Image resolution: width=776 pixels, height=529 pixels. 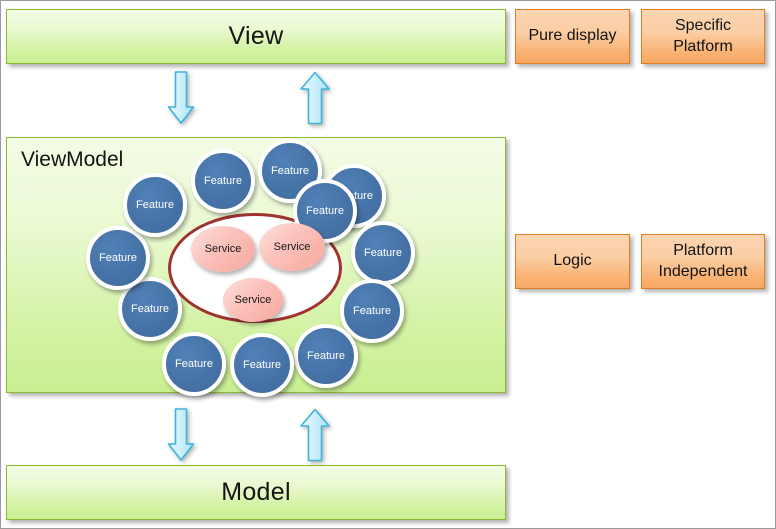 I want to click on annotation-label-platform-independent: Platform Independent, so click(x=703, y=261).